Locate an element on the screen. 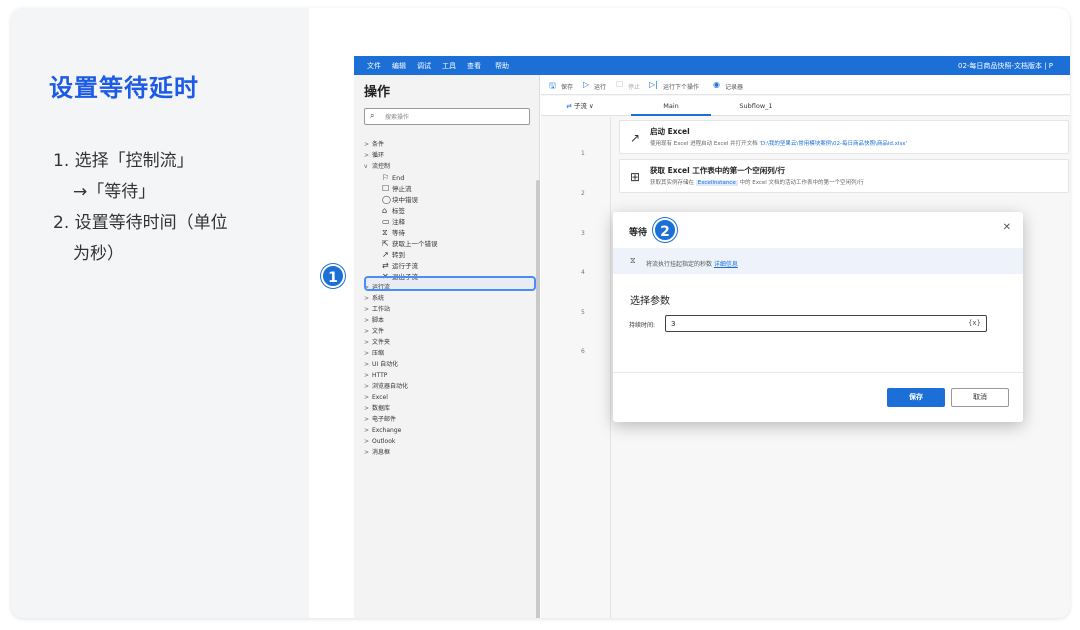 The height and width of the screenshot is (630, 1080). variable-picker-button: {x} is located at coordinates (974, 323).